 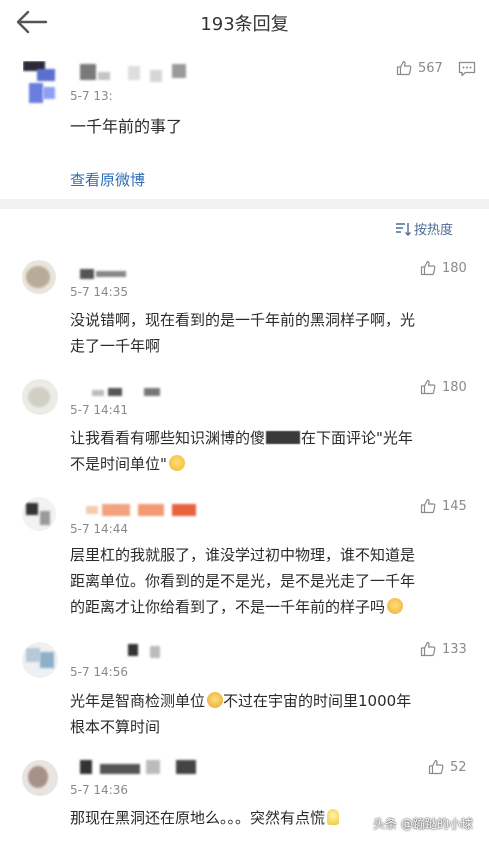 What do you see at coordinates (454, 649) in the screenshot?
I see `like-count: 133` at bounding box center [454, 649].